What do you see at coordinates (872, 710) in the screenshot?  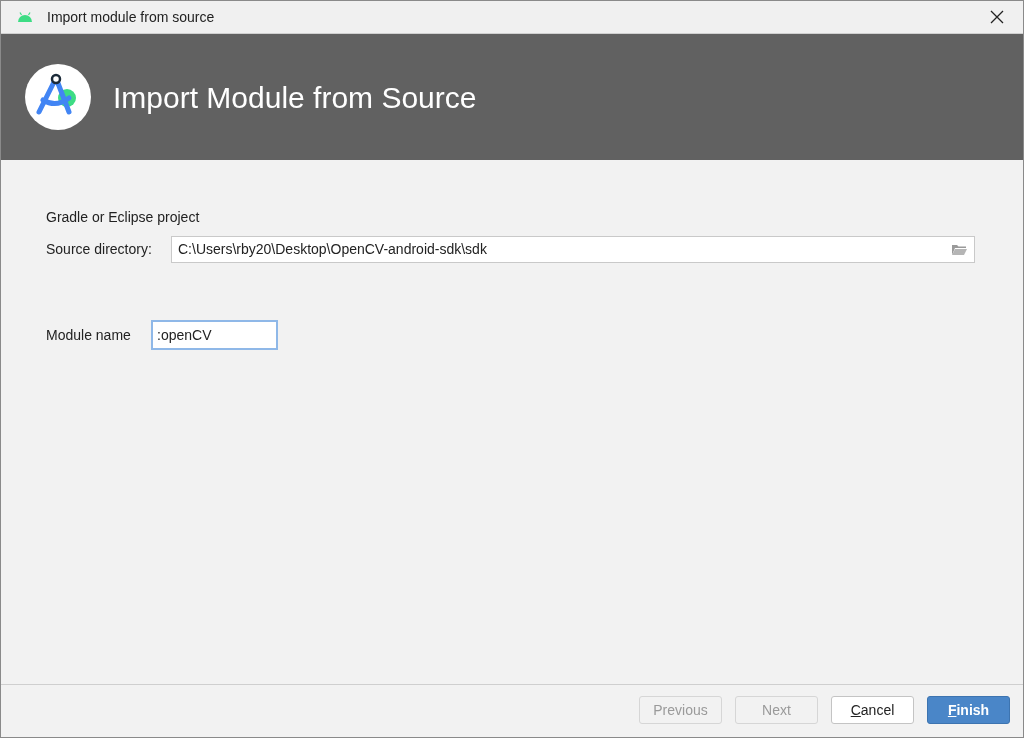 I see `dialog-button: Cancel` at bounding box center [872, 710].